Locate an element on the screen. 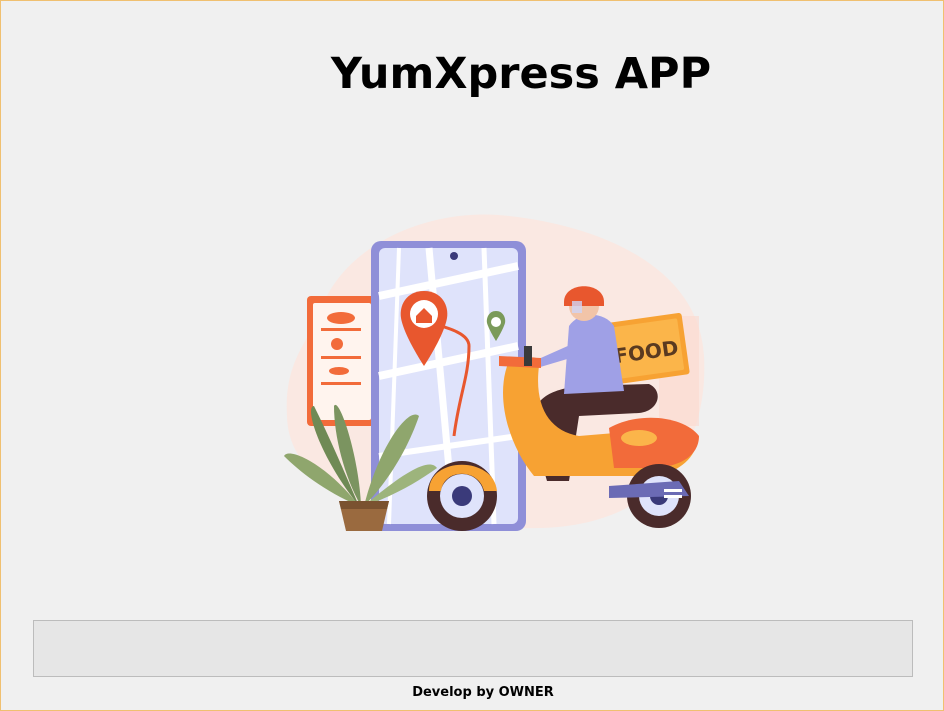 This screenshot has width=944, height=711. developer-credit: Develop by OWNER is located at coordinates (483, 692).